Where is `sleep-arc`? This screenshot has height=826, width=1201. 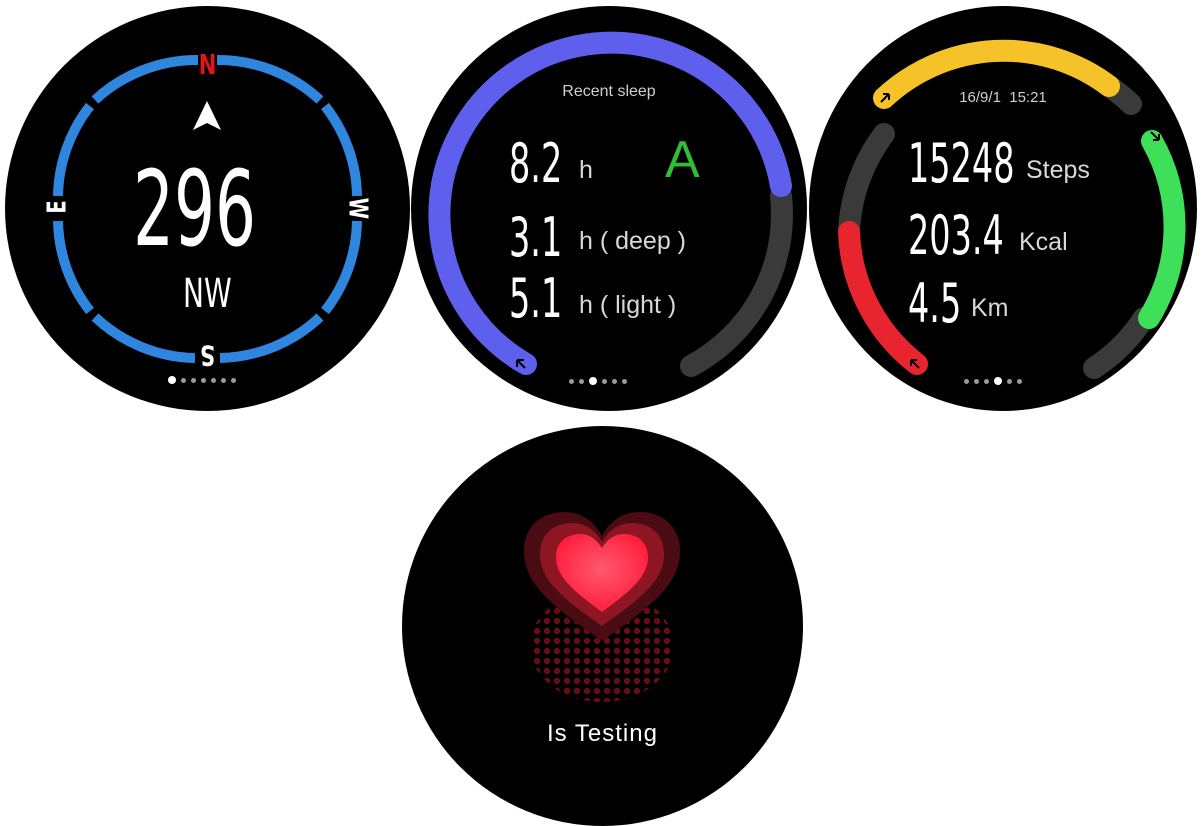
sleep-arc is located at coordinates (610, 204).